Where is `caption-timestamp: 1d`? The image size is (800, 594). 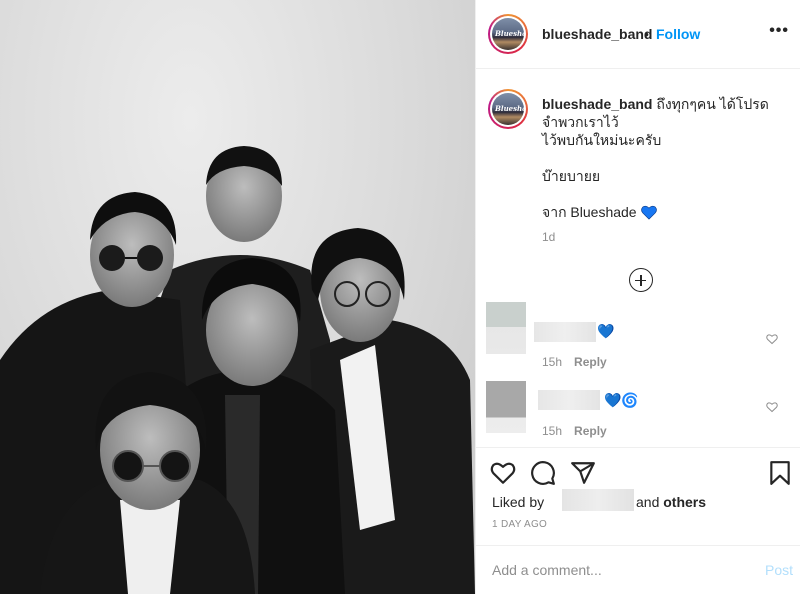
caption-timestamp: 1d is located at coordinates (548, 237).